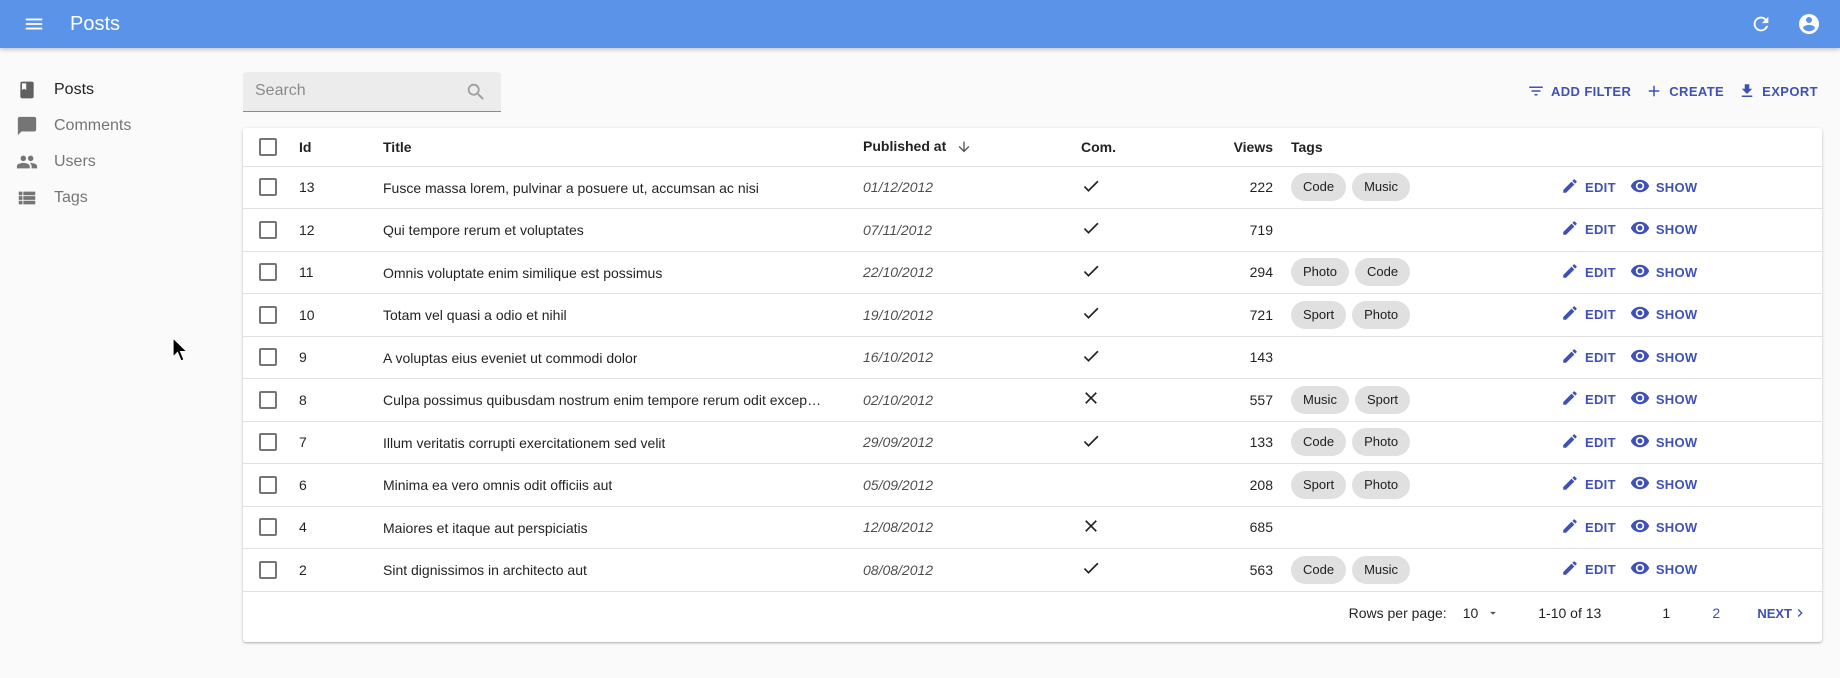  I want to click on cell-views: 685, so click(1221, 527).